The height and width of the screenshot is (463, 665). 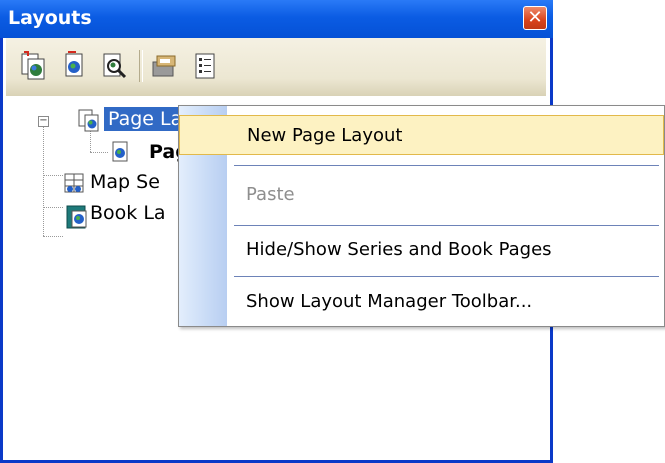 I want to click on tree-item-label: Page La, so click(x=145, y=119).